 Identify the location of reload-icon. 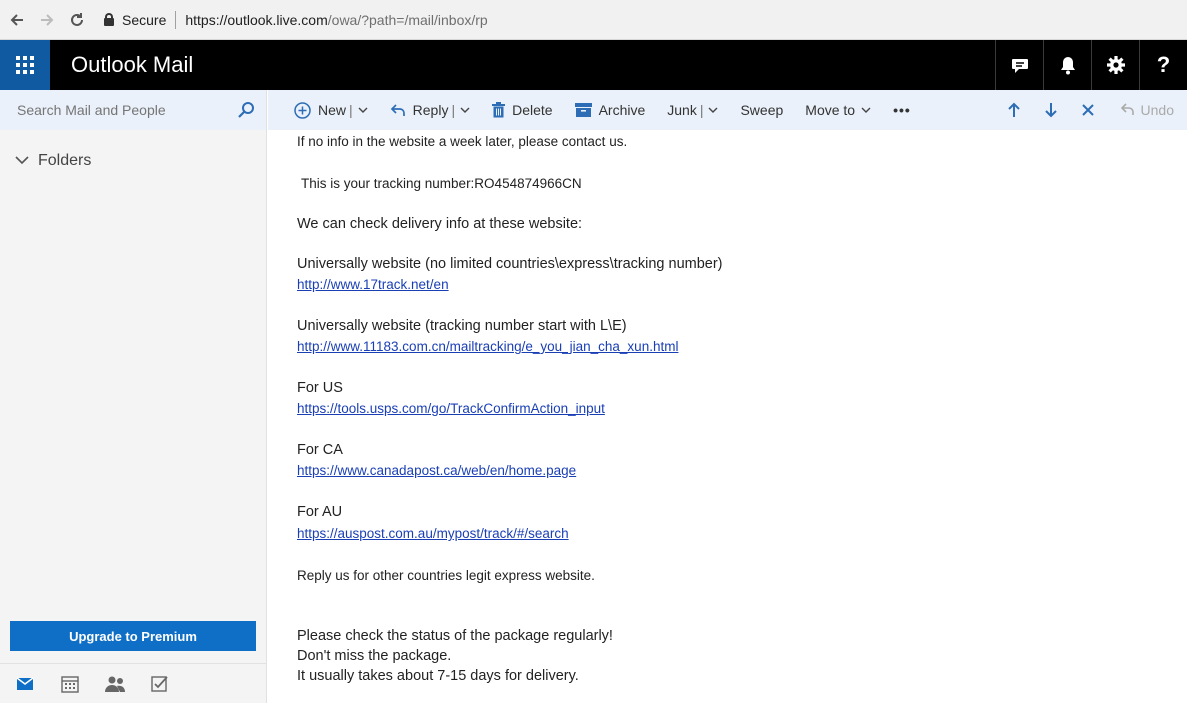
(77, 20).